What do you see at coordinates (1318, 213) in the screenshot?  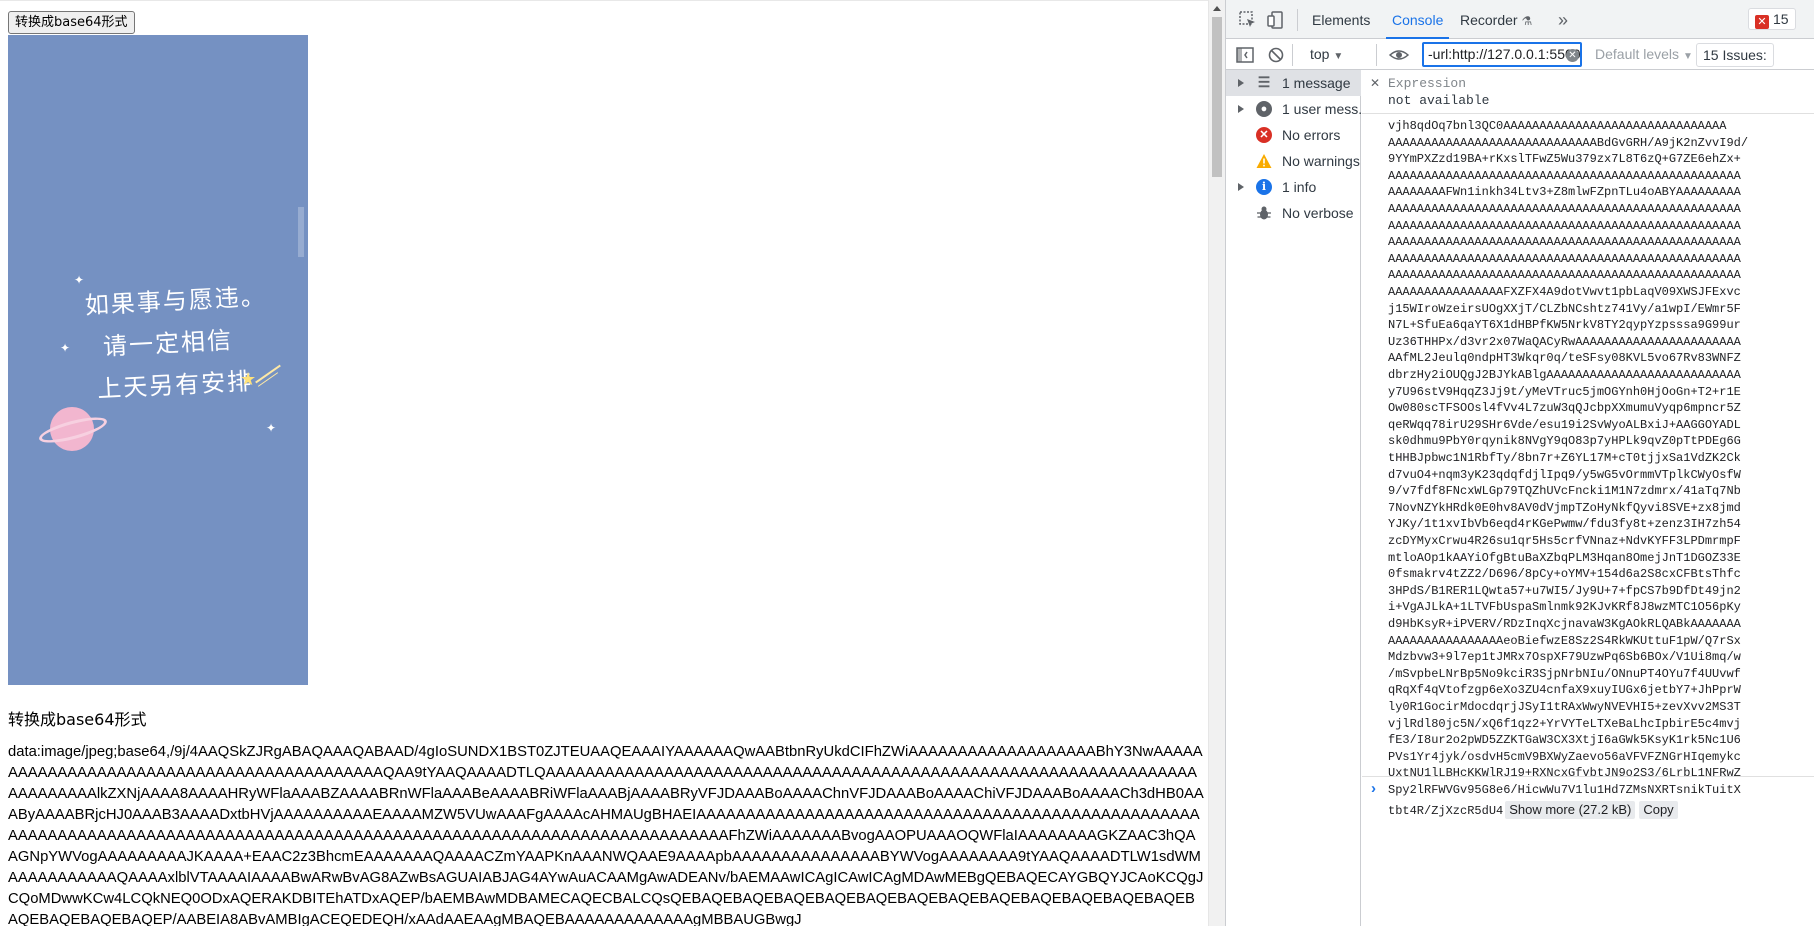 I see `sidebar-item-label: No verbose` at bounding box center [1318, 213].